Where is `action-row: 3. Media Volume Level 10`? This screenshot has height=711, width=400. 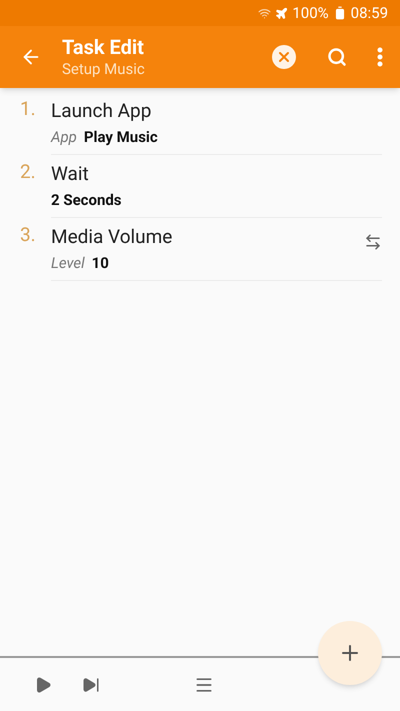
action-row: 3. Media Volume Level 10 is located at coordinates (200, 249).